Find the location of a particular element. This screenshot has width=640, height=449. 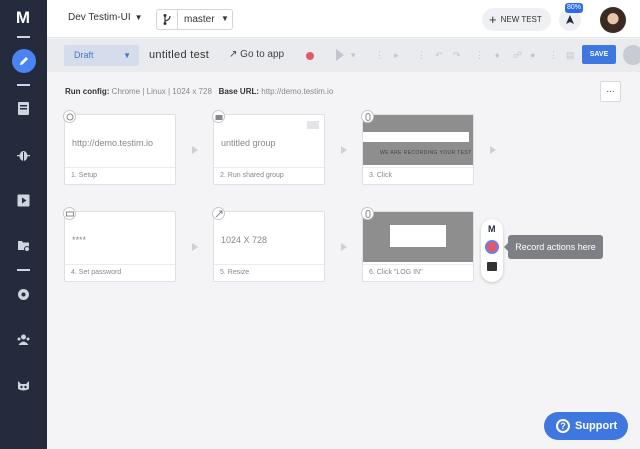

record-dot-icon is located at coordinates (310, 56).